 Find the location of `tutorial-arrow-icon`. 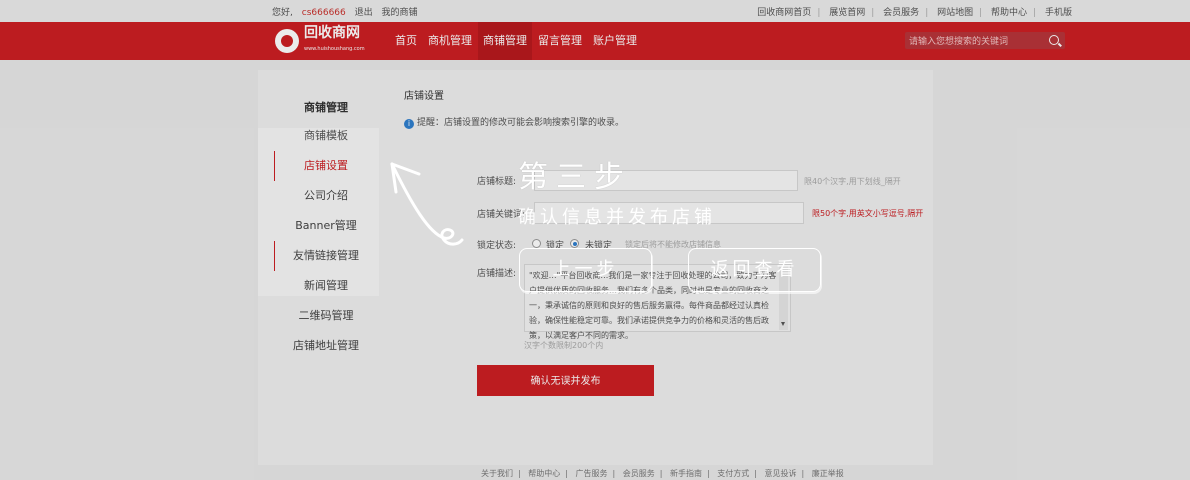

tutorial-arrow-icon is located at coordinates (427, 204).